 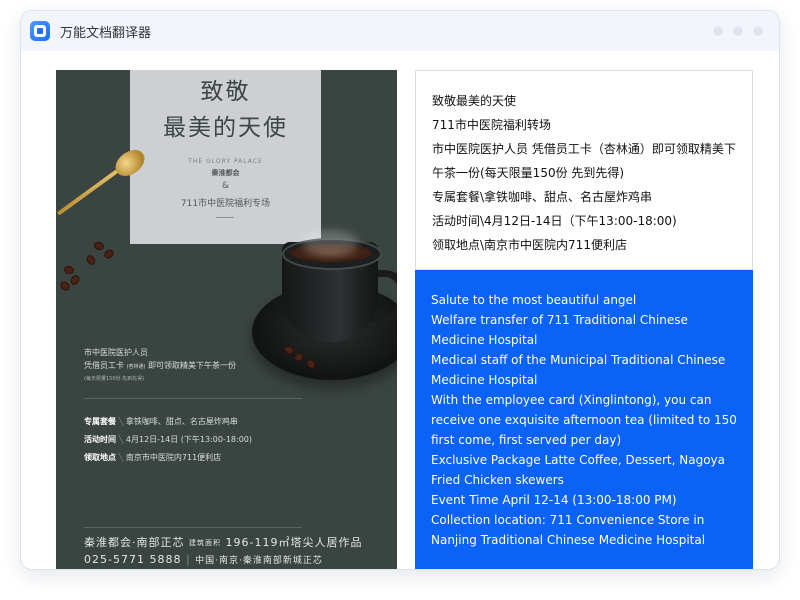 I want to click on source-line: 活动时间\4月12日-14日（下午13:00-18:00), so click(x=554, y=221).